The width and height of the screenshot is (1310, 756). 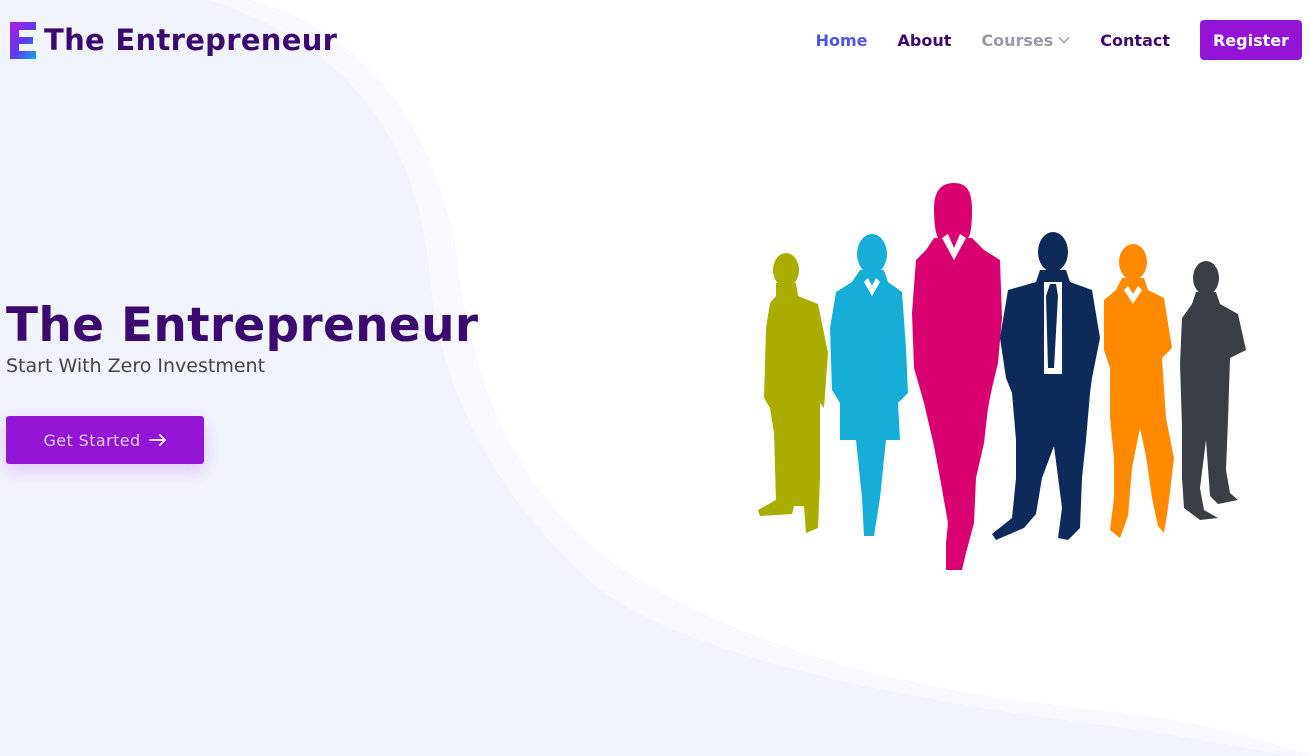 I want to click on brand-logo: The Entrepreneur, so click(x=172, y=40).